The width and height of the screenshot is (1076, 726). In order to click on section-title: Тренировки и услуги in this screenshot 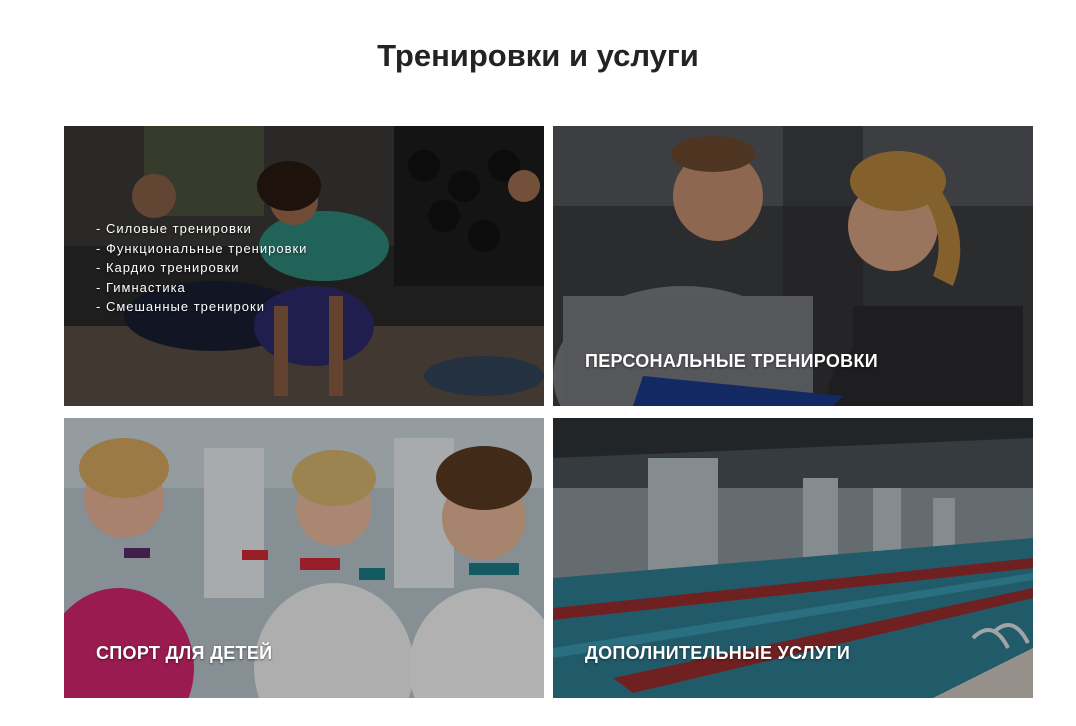, I will do `click(538, 55)`.